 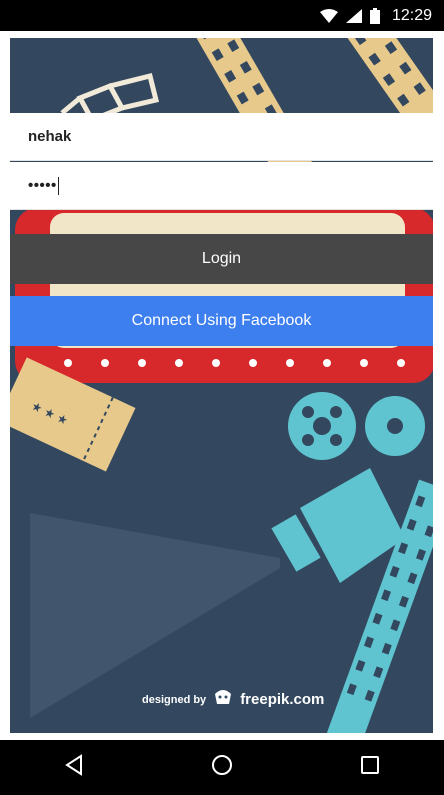 What do you see at coordinates (50, 136) in the screenshot?
I see `username-value: nehak` at bounding box center [50, 136].